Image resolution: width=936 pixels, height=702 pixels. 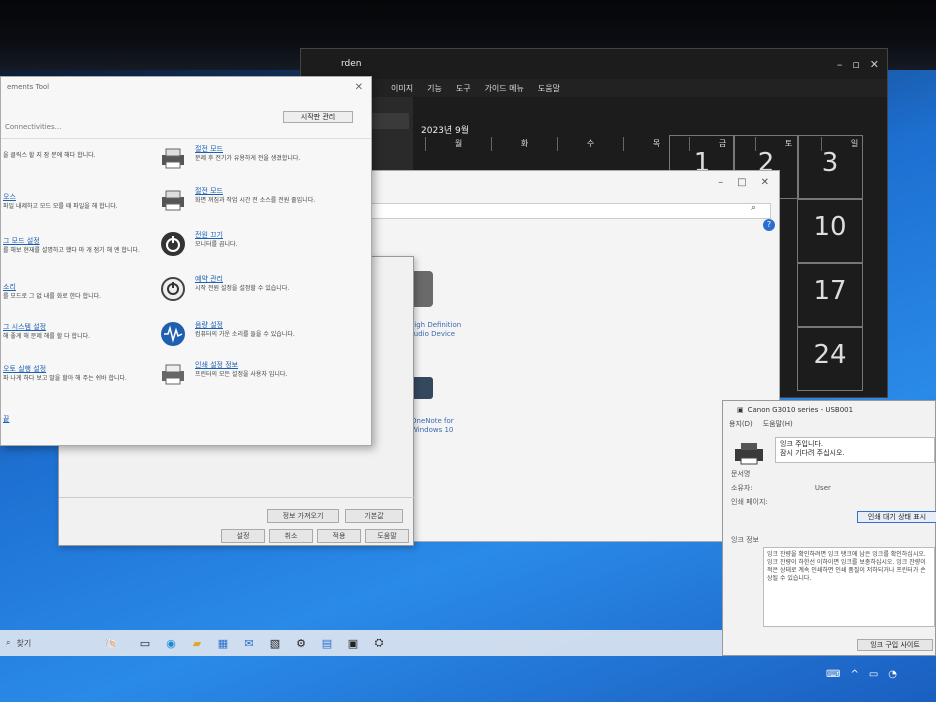 I want to click on file-explorer-icon: ▰, so click(x=197, y=643).